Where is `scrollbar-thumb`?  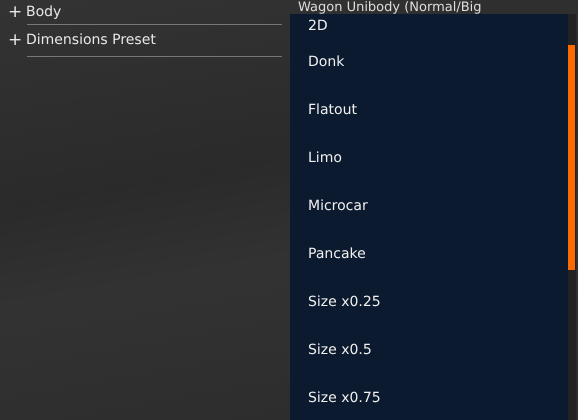 scrollbar-thumb is located at coordinates (571, 157).